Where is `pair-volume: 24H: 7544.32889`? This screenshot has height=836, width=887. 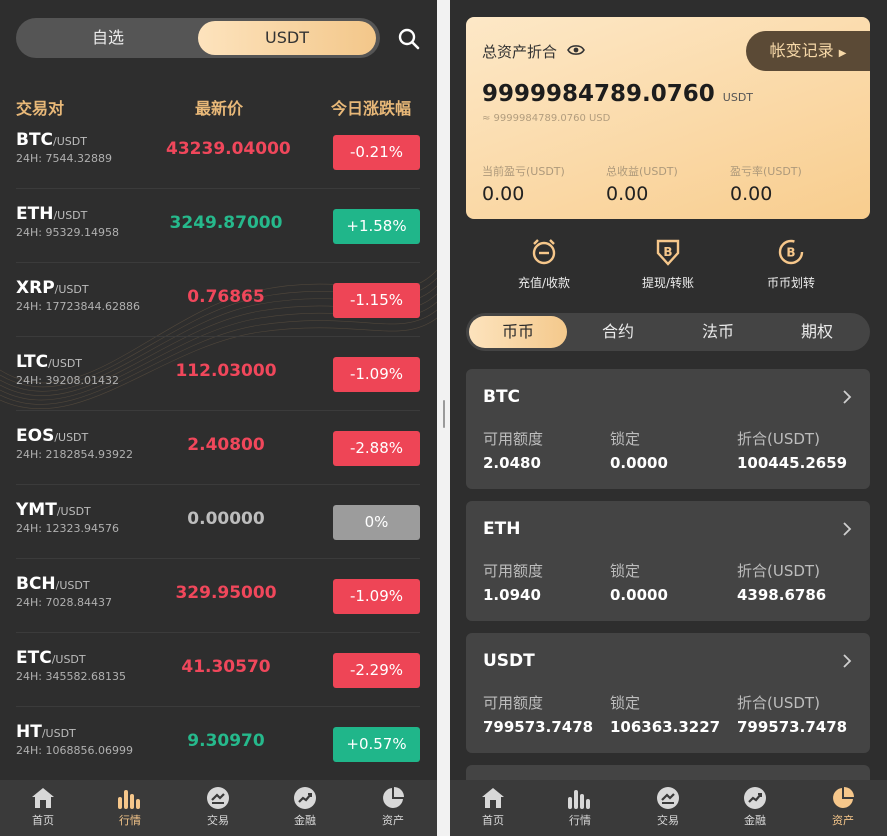 pair-volume: 24H: 7544.32889 is located at coordinates (64, 158).